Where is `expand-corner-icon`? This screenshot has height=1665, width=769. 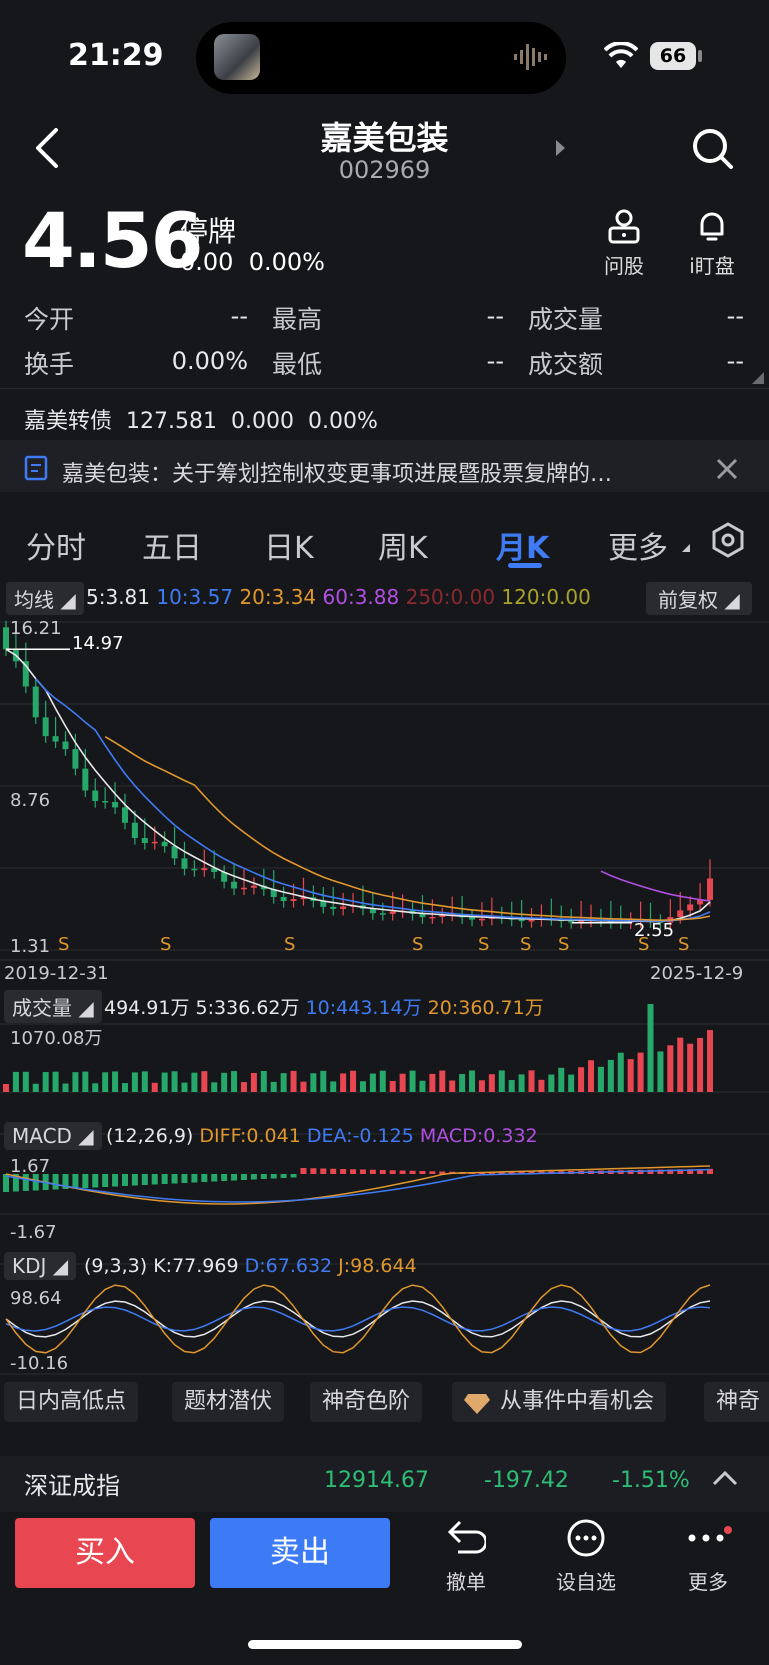 expand-corner-icon is located at coordinates (758, 378).